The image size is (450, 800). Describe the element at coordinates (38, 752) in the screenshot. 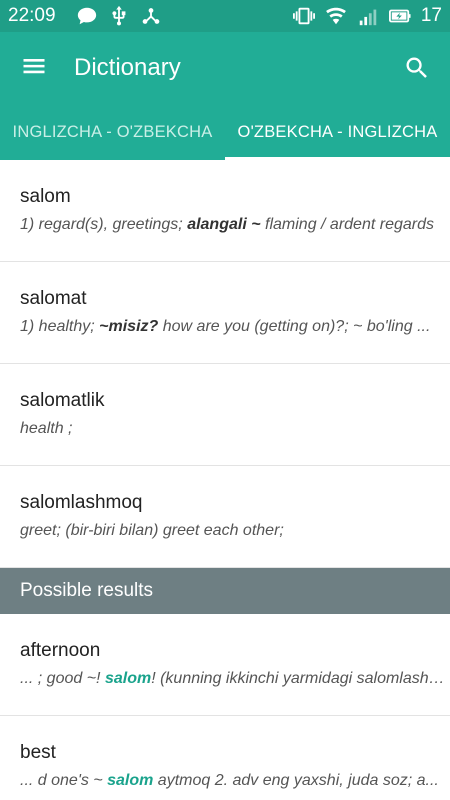

I see `entry-word: best` at that location.